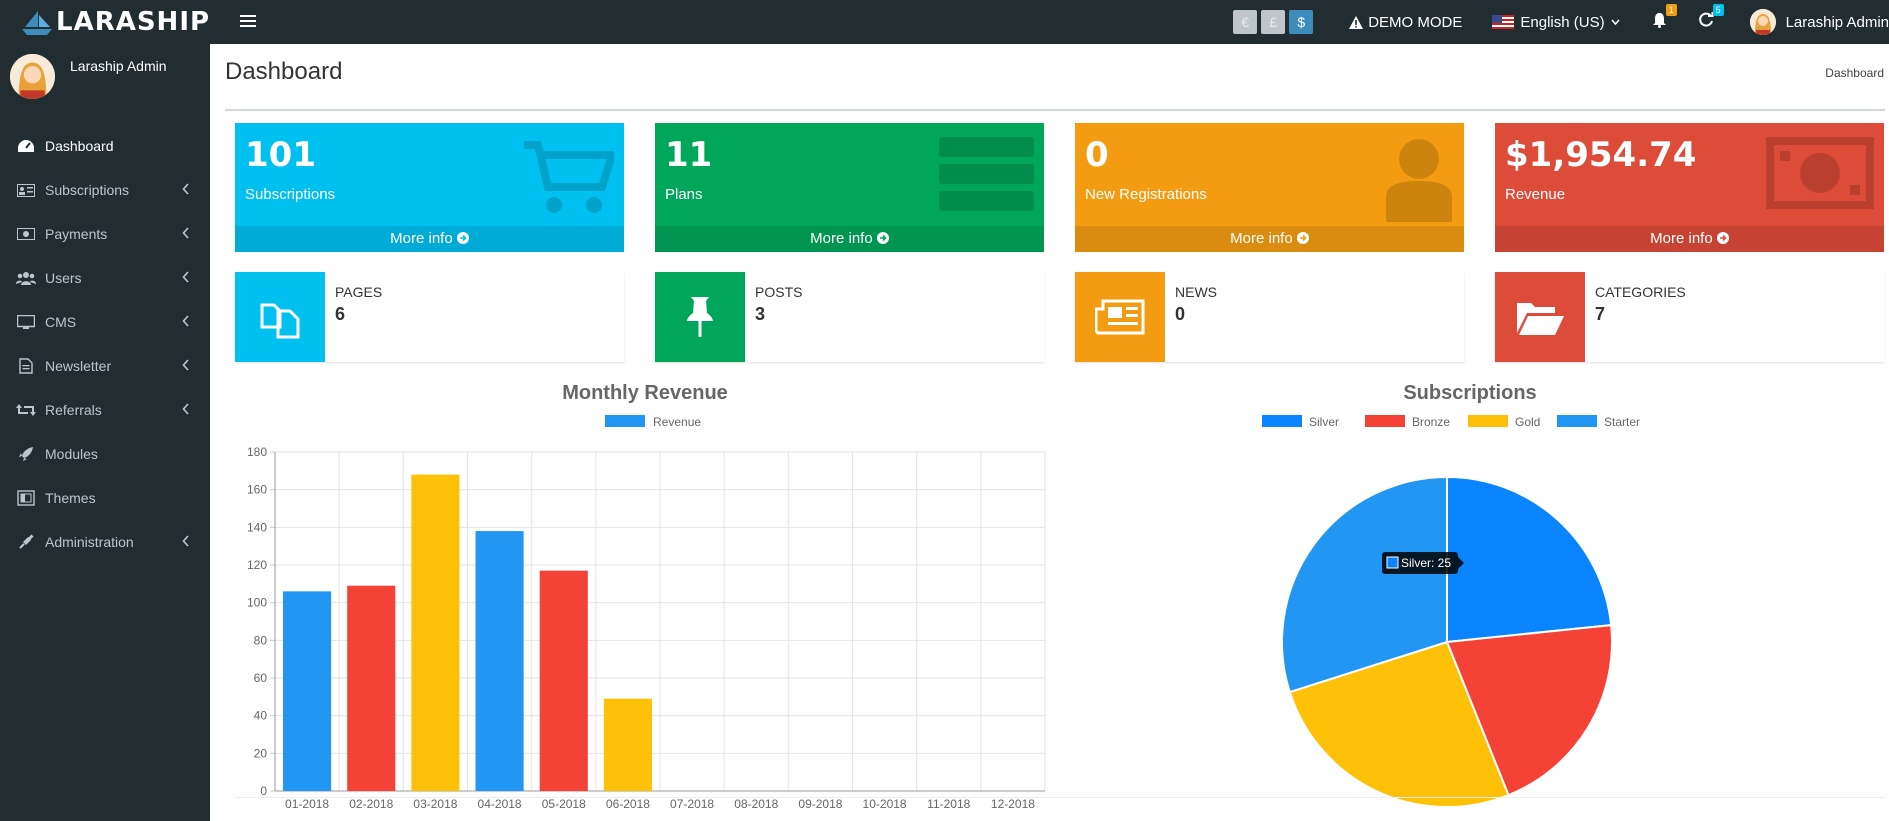  Describe the element at coordinates (26, 322) in the screenshot. I see `desktop-icon` at that location.